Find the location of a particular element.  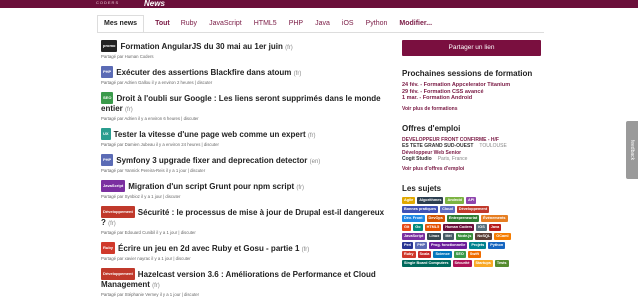

topic-tag: Perl is located at coordinates (408, 245).